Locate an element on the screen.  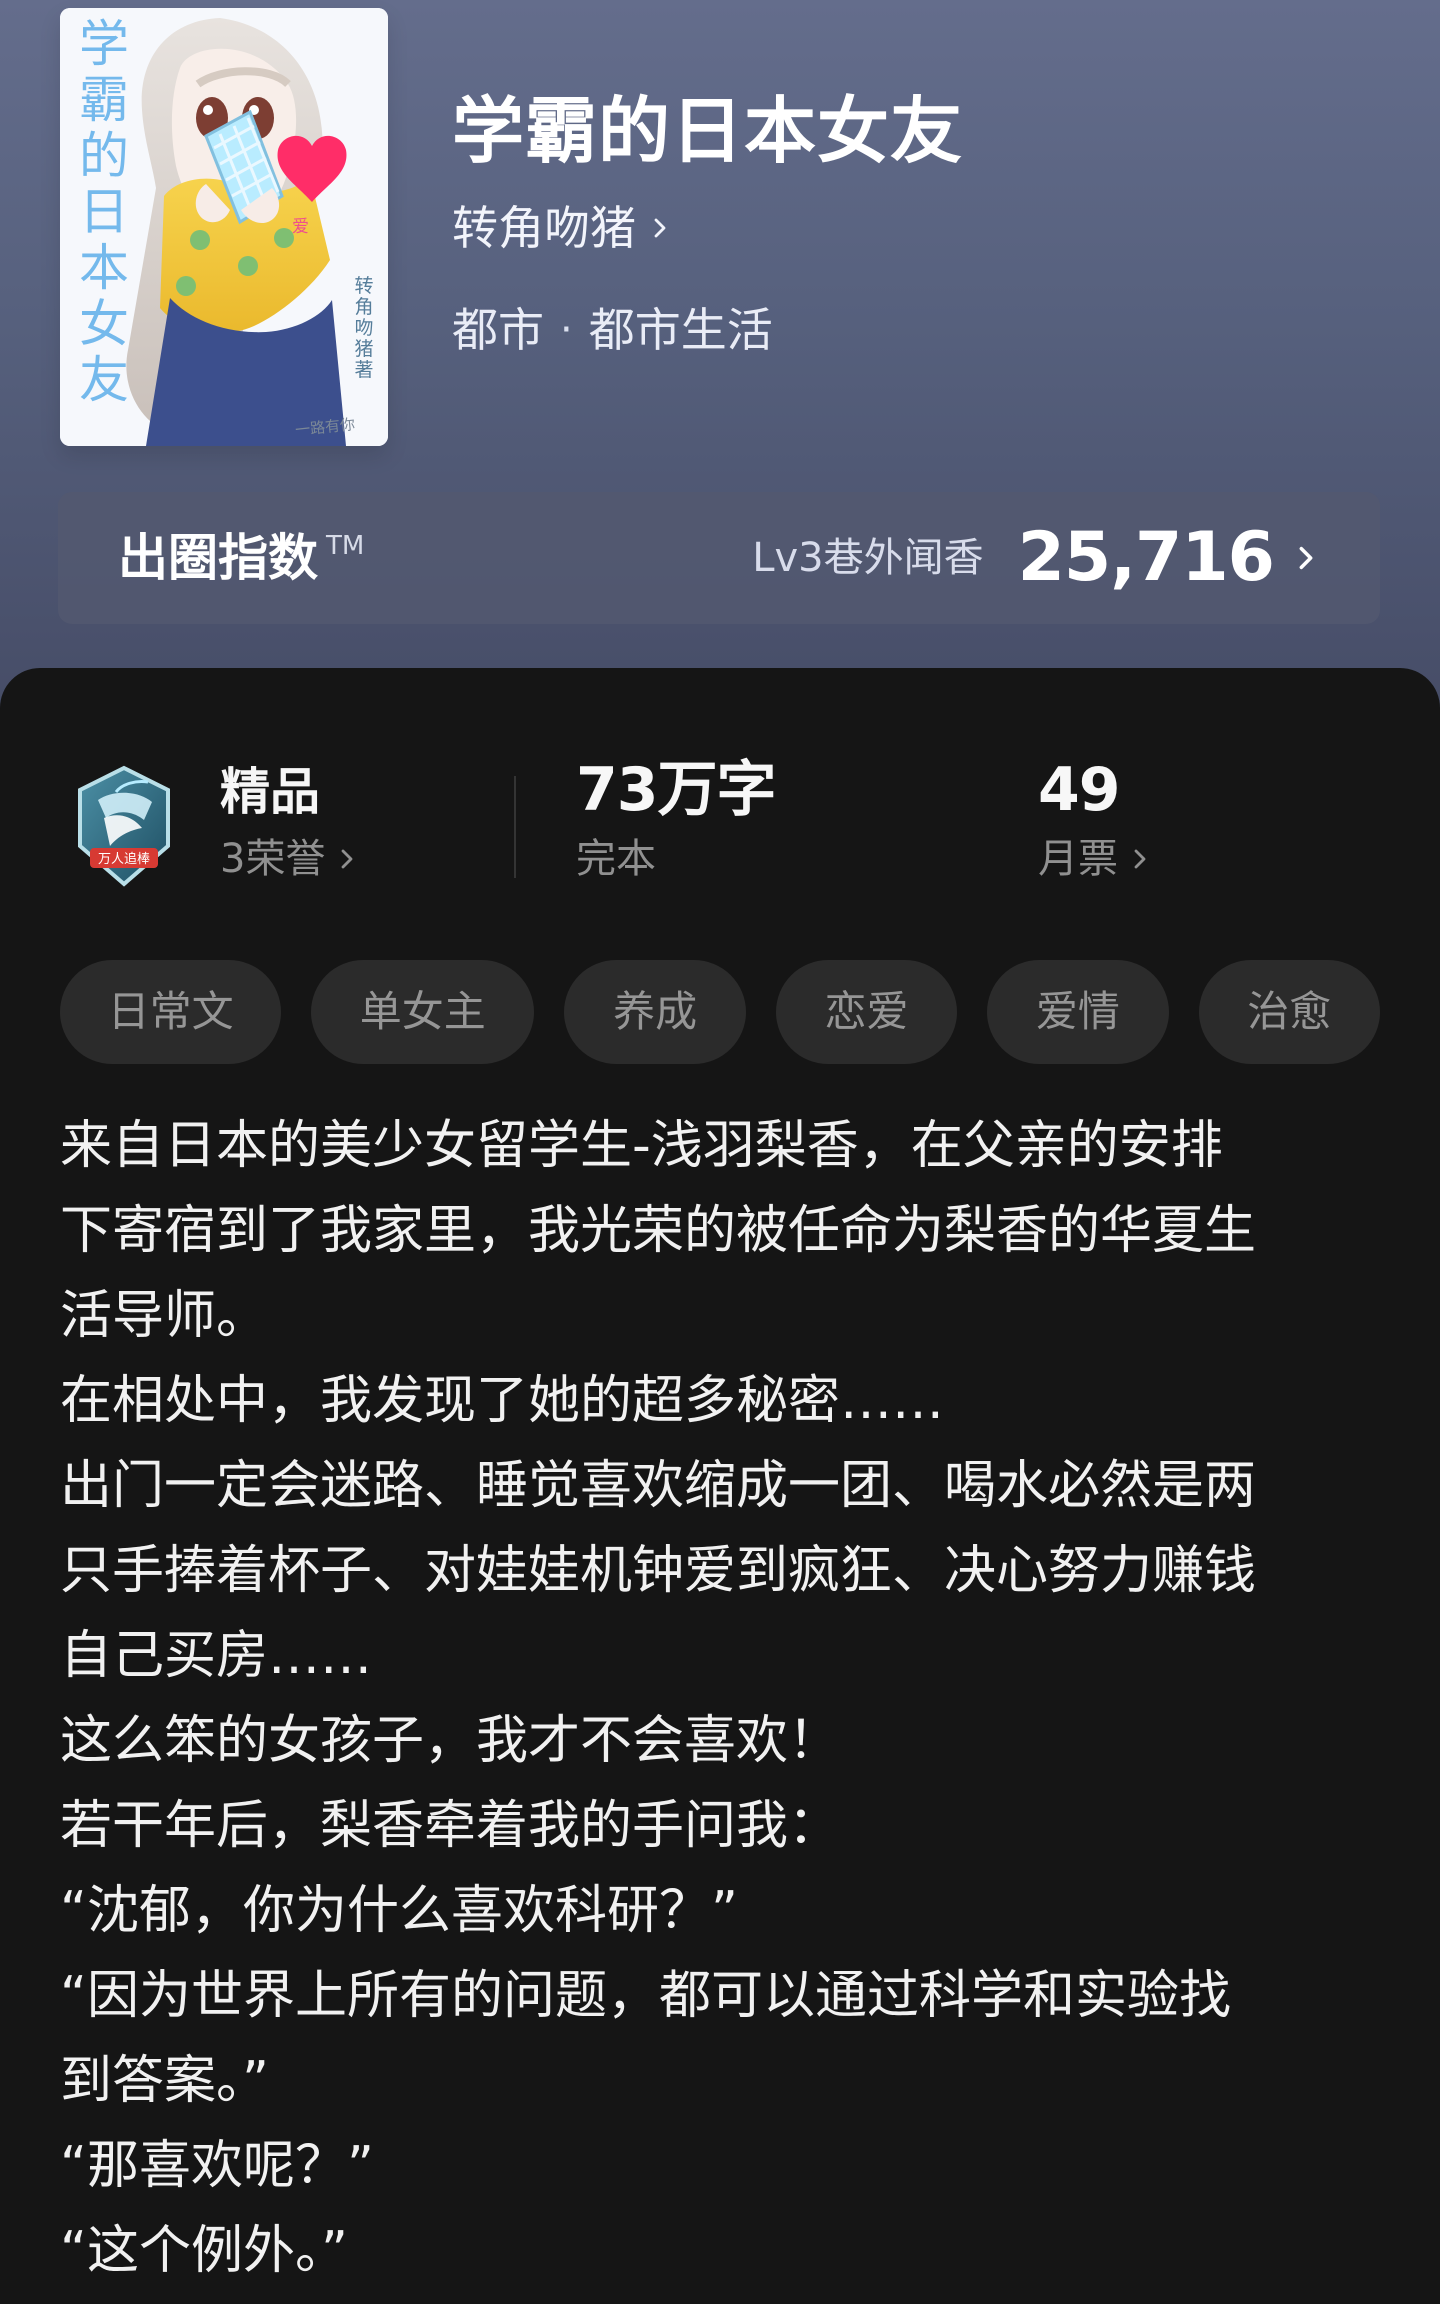
index-title-group: 出圈指数 TM is located at coordinates (241, 558).